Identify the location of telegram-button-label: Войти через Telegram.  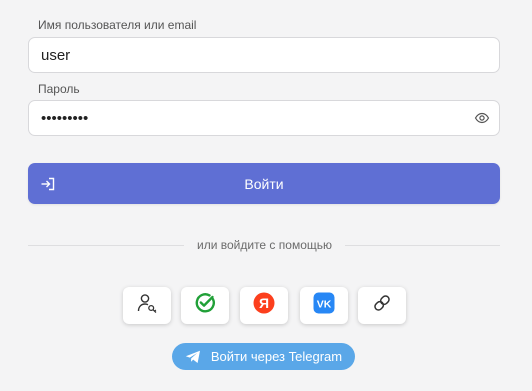
(276, 356).